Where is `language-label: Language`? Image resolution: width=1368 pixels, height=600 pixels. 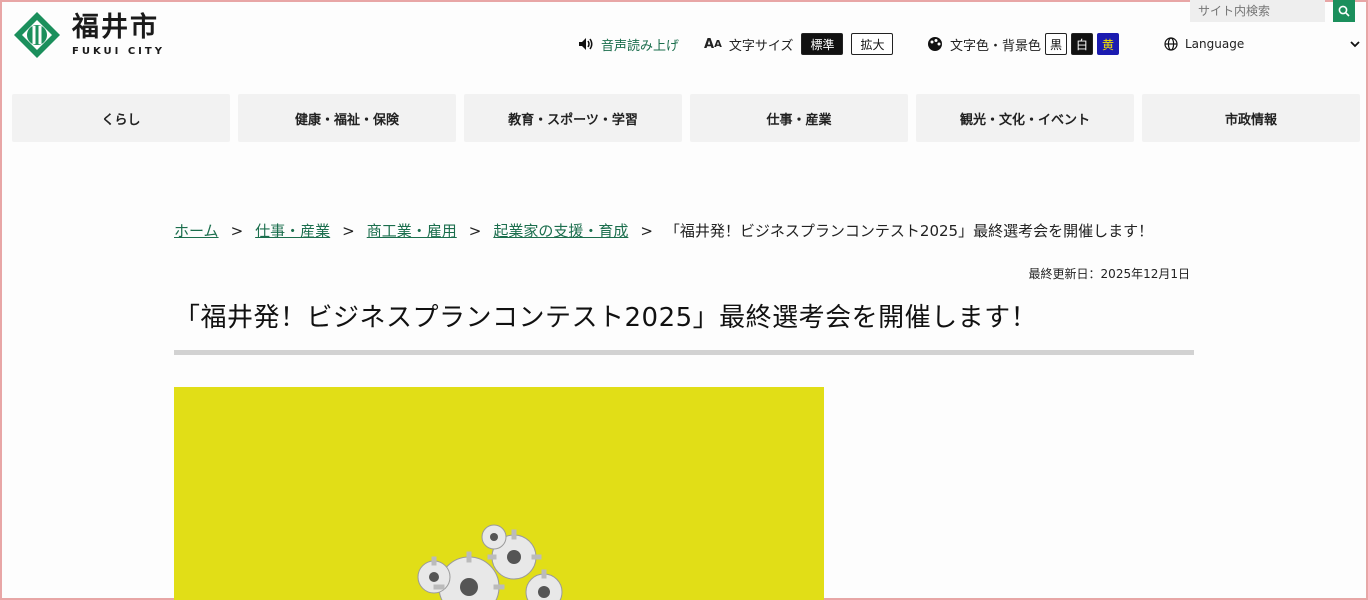
language-label: Language is located at coordinates (1215, 44).